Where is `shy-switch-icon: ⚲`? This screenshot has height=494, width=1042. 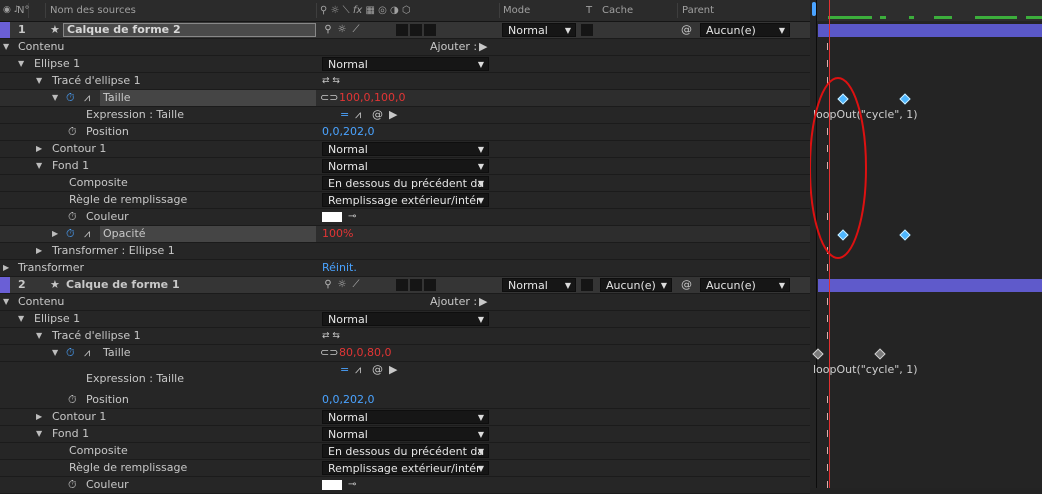
shy-switch-icon: ⚲ is located at coordinates (328, 285).